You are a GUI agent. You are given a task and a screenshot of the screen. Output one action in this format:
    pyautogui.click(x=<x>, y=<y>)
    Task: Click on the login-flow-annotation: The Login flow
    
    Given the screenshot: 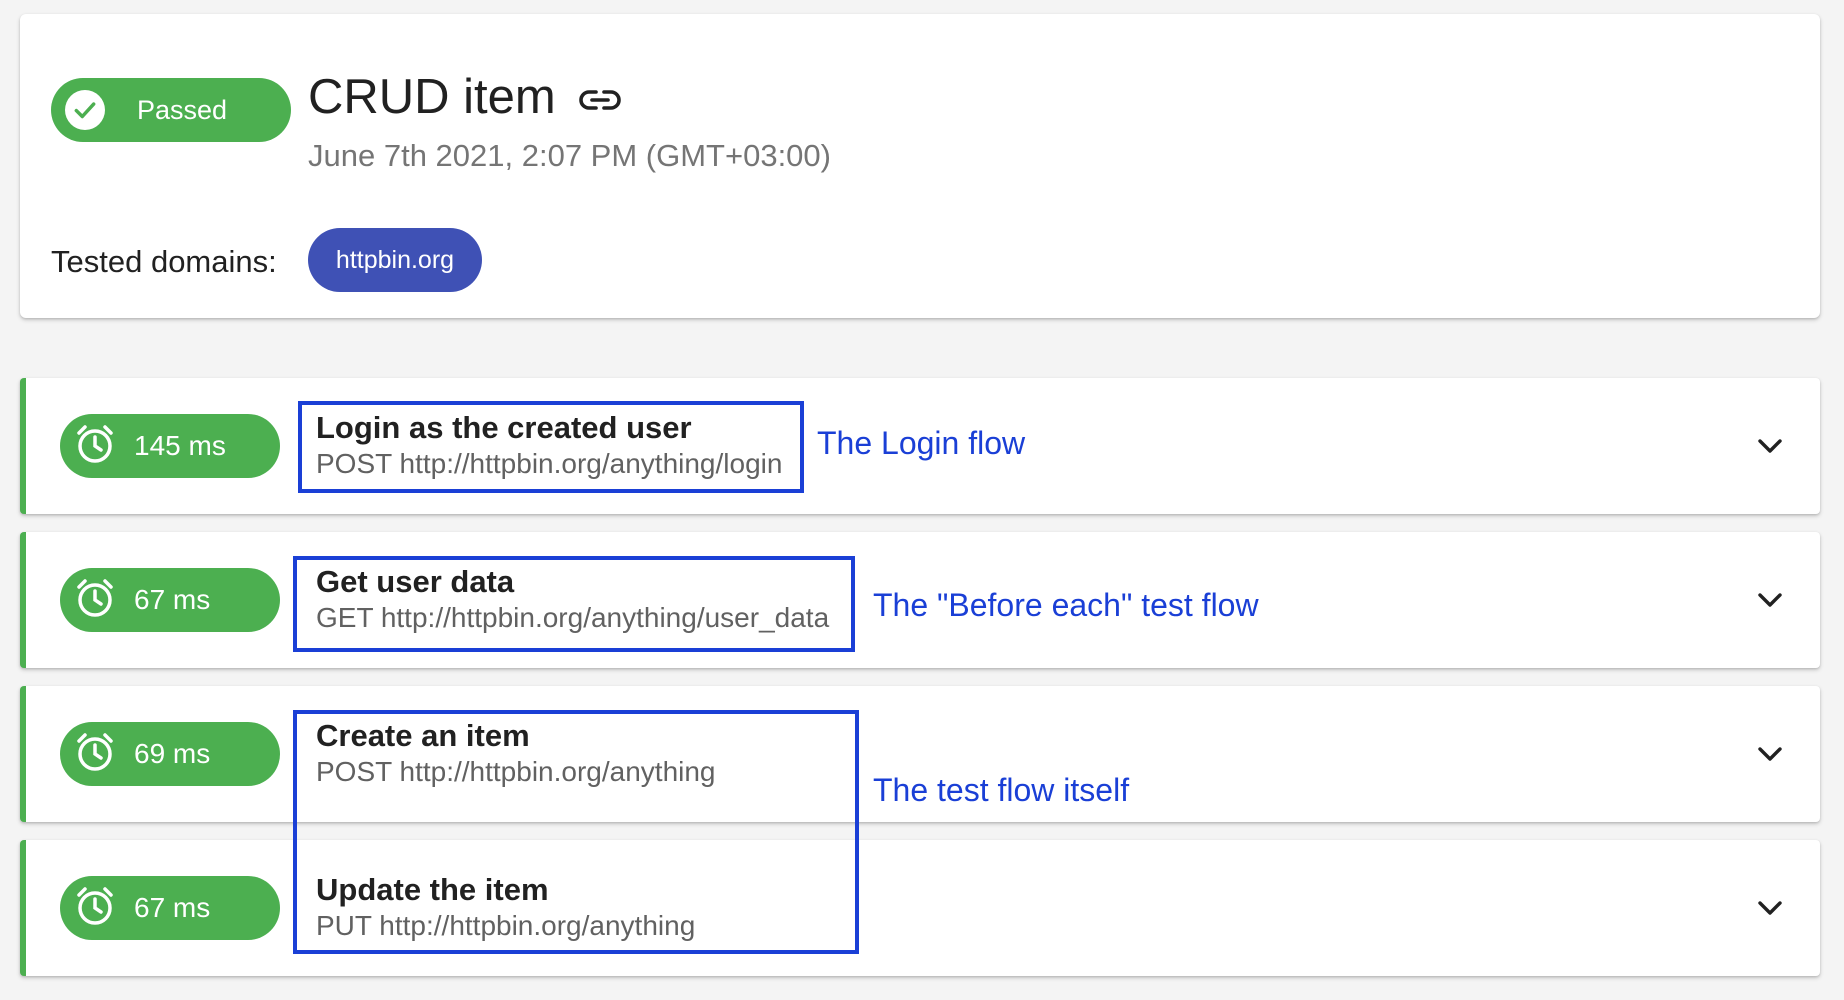 What is the action you would take?
    pyautogui.click(x=921, y=443)
    